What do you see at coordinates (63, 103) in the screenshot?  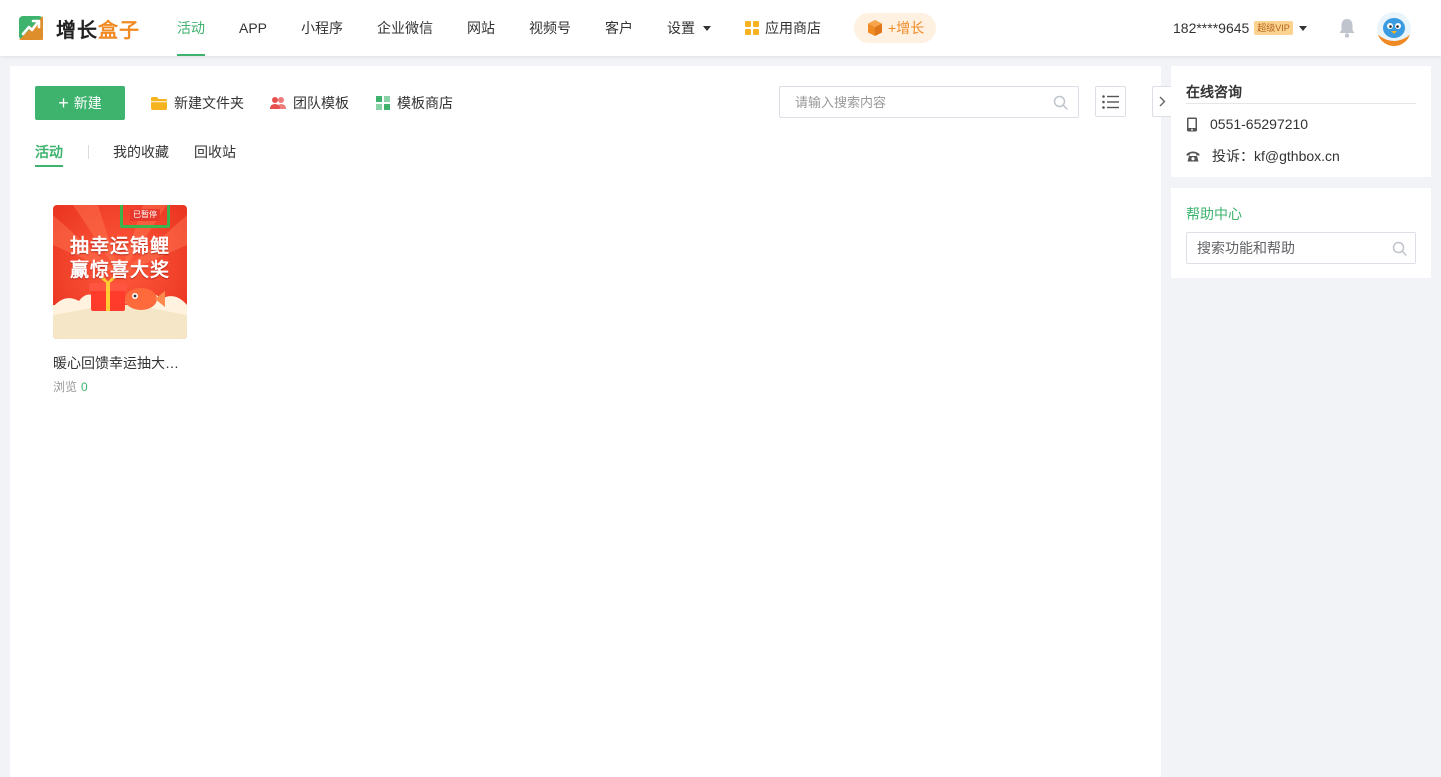 I see `plus-icon: +` at bounding box center [63, 103].